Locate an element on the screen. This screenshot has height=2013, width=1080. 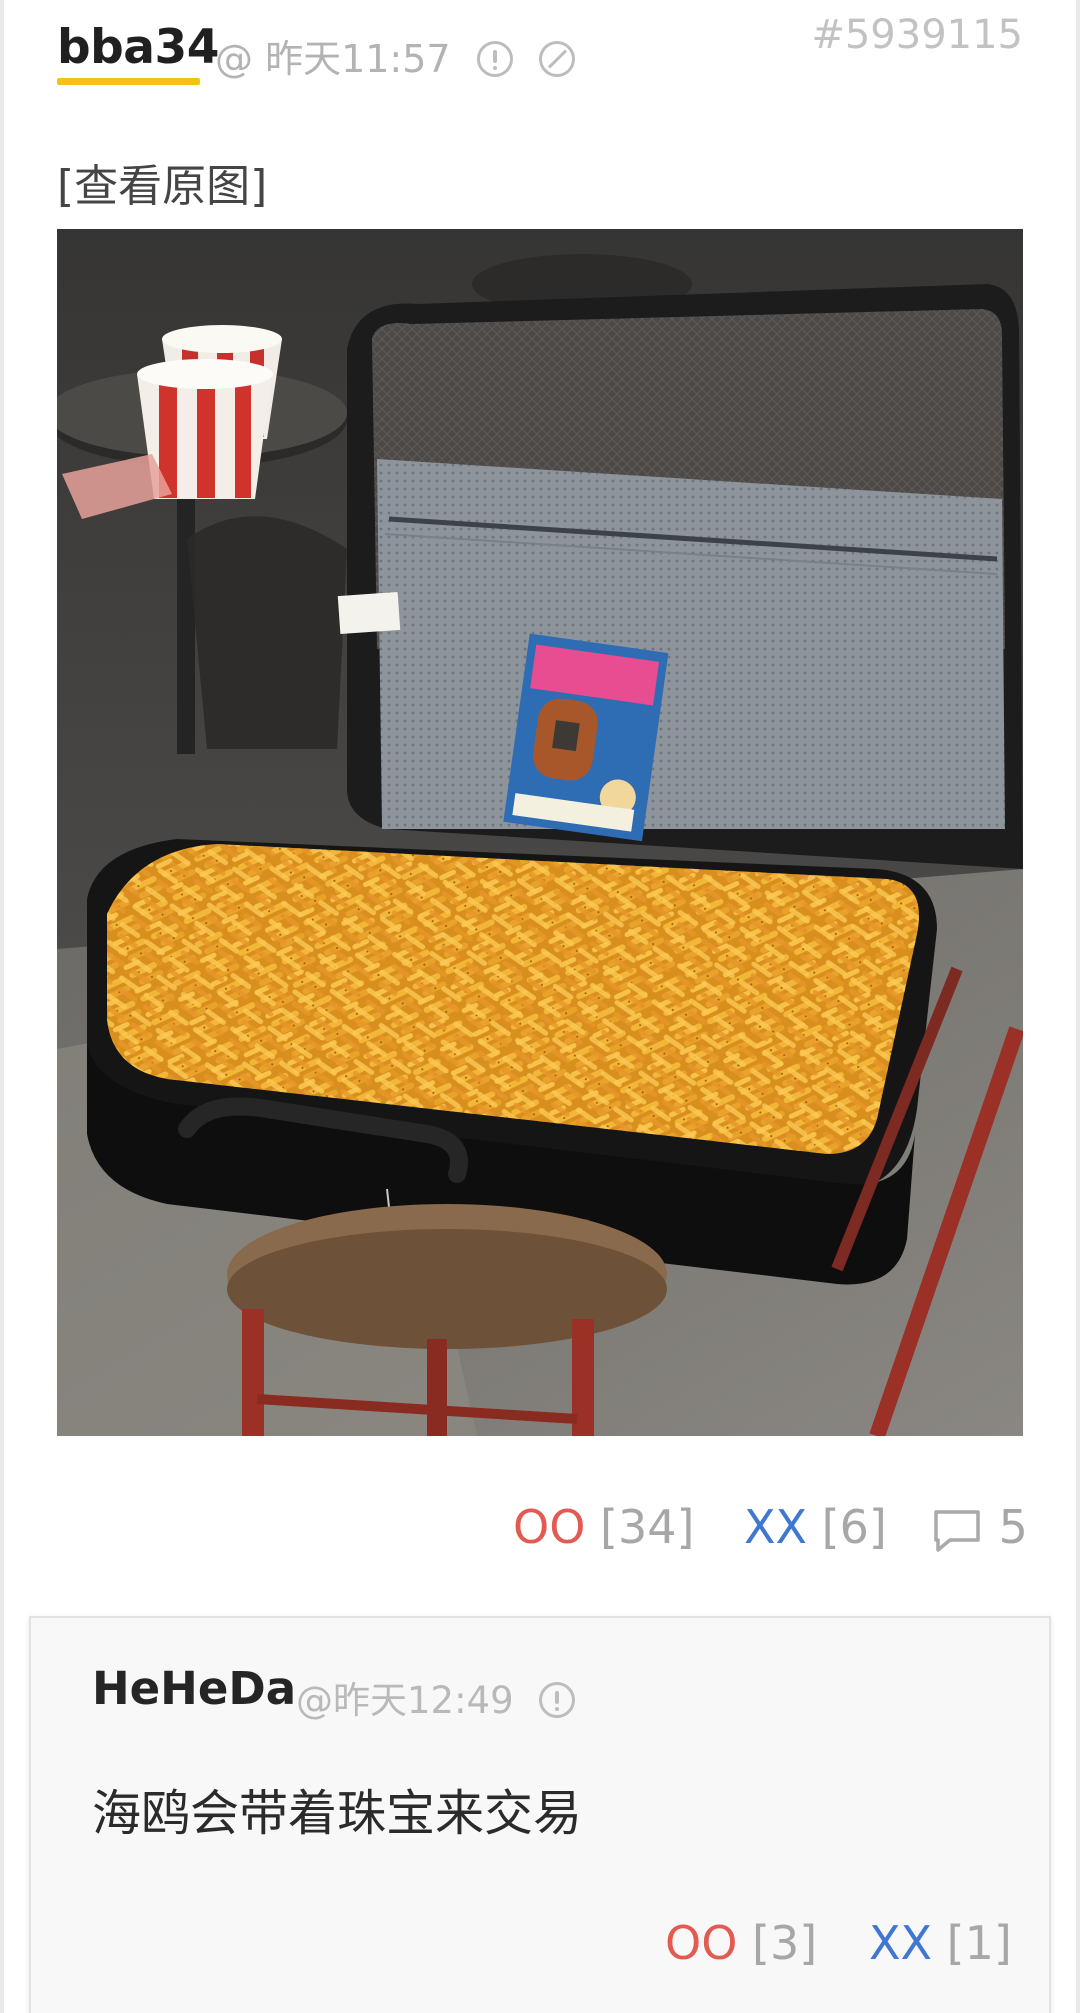
post-xx-vote: XX [6] is located at coordinates (815, 1530).